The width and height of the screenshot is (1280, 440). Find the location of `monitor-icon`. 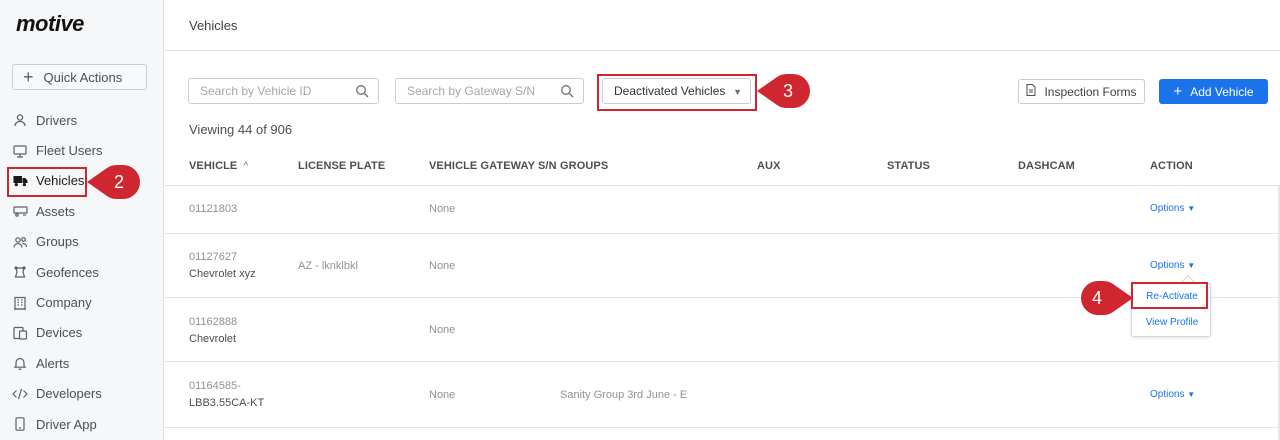

monitor-icon is located at coordinates (20, 151).